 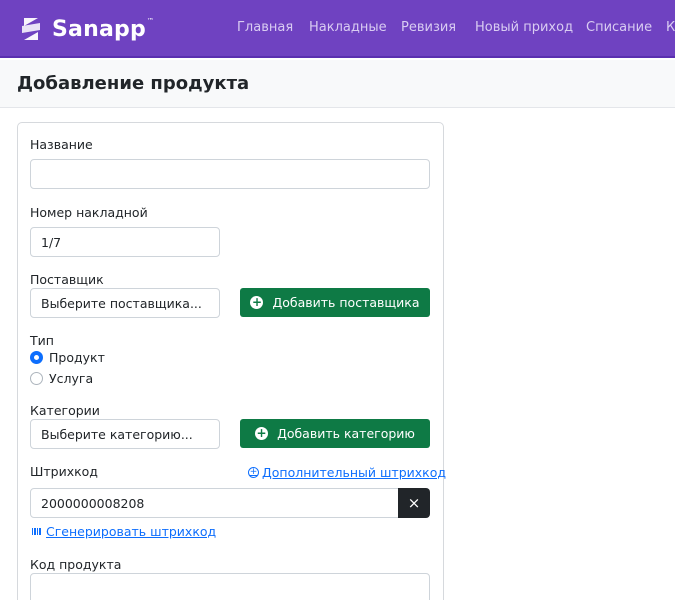 I want to click on radio-checked-icon, so click(x=36, y=357).